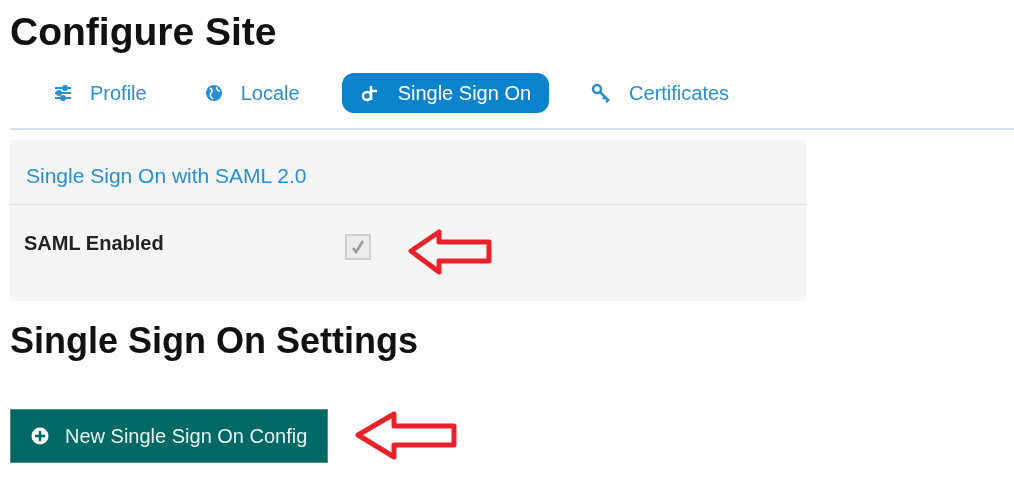  I want to click on section-title: Single Sign On Settings, so click(214, 341).